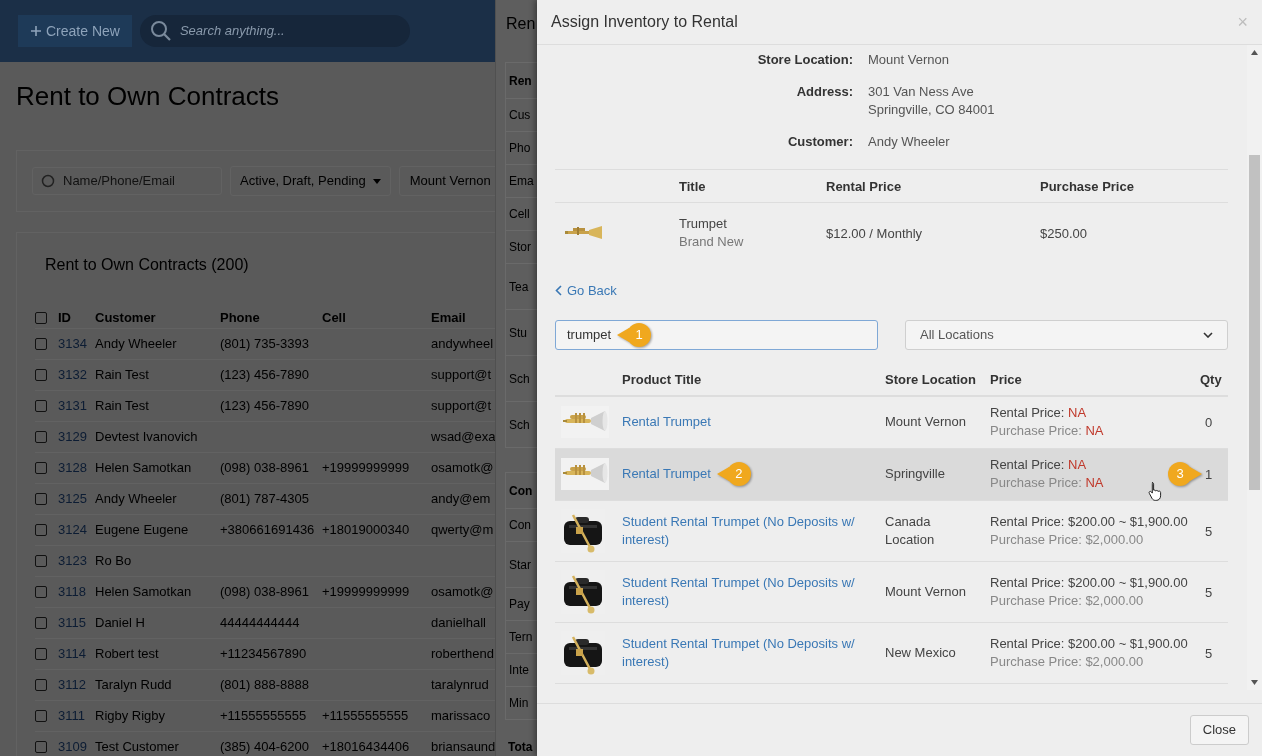 This screenshot has width=1262, height=756. What do you see at coordinates (521, 637) in the screenshot?
I see `field-label: Tern` at bounding box center [521, 637].